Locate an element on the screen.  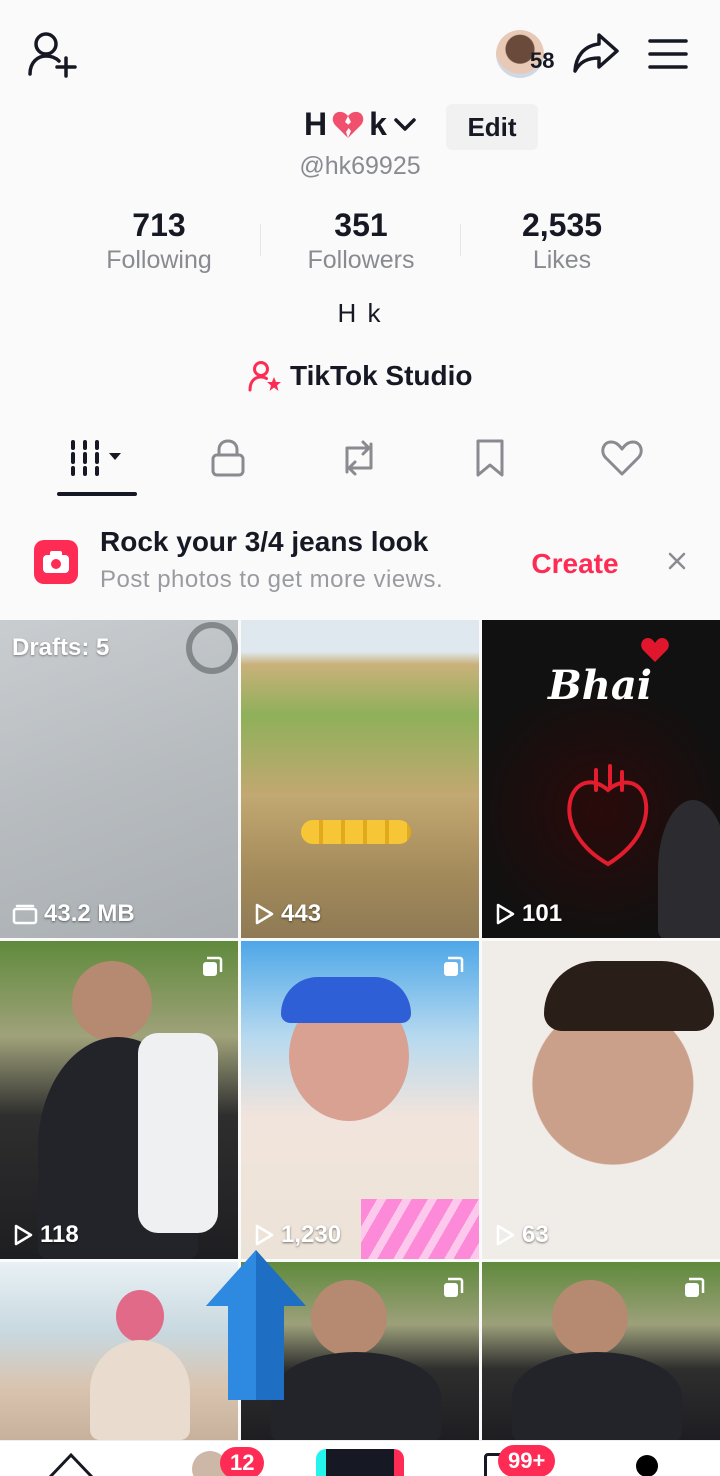
edit-profile-button: Edit is located at coordinates (492, 127).